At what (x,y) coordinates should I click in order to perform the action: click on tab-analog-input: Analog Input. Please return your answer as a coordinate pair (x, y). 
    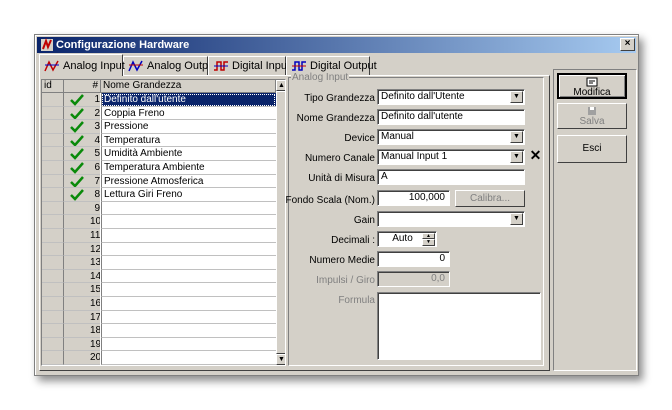
    Looking at the image, I should click on (82, 65).